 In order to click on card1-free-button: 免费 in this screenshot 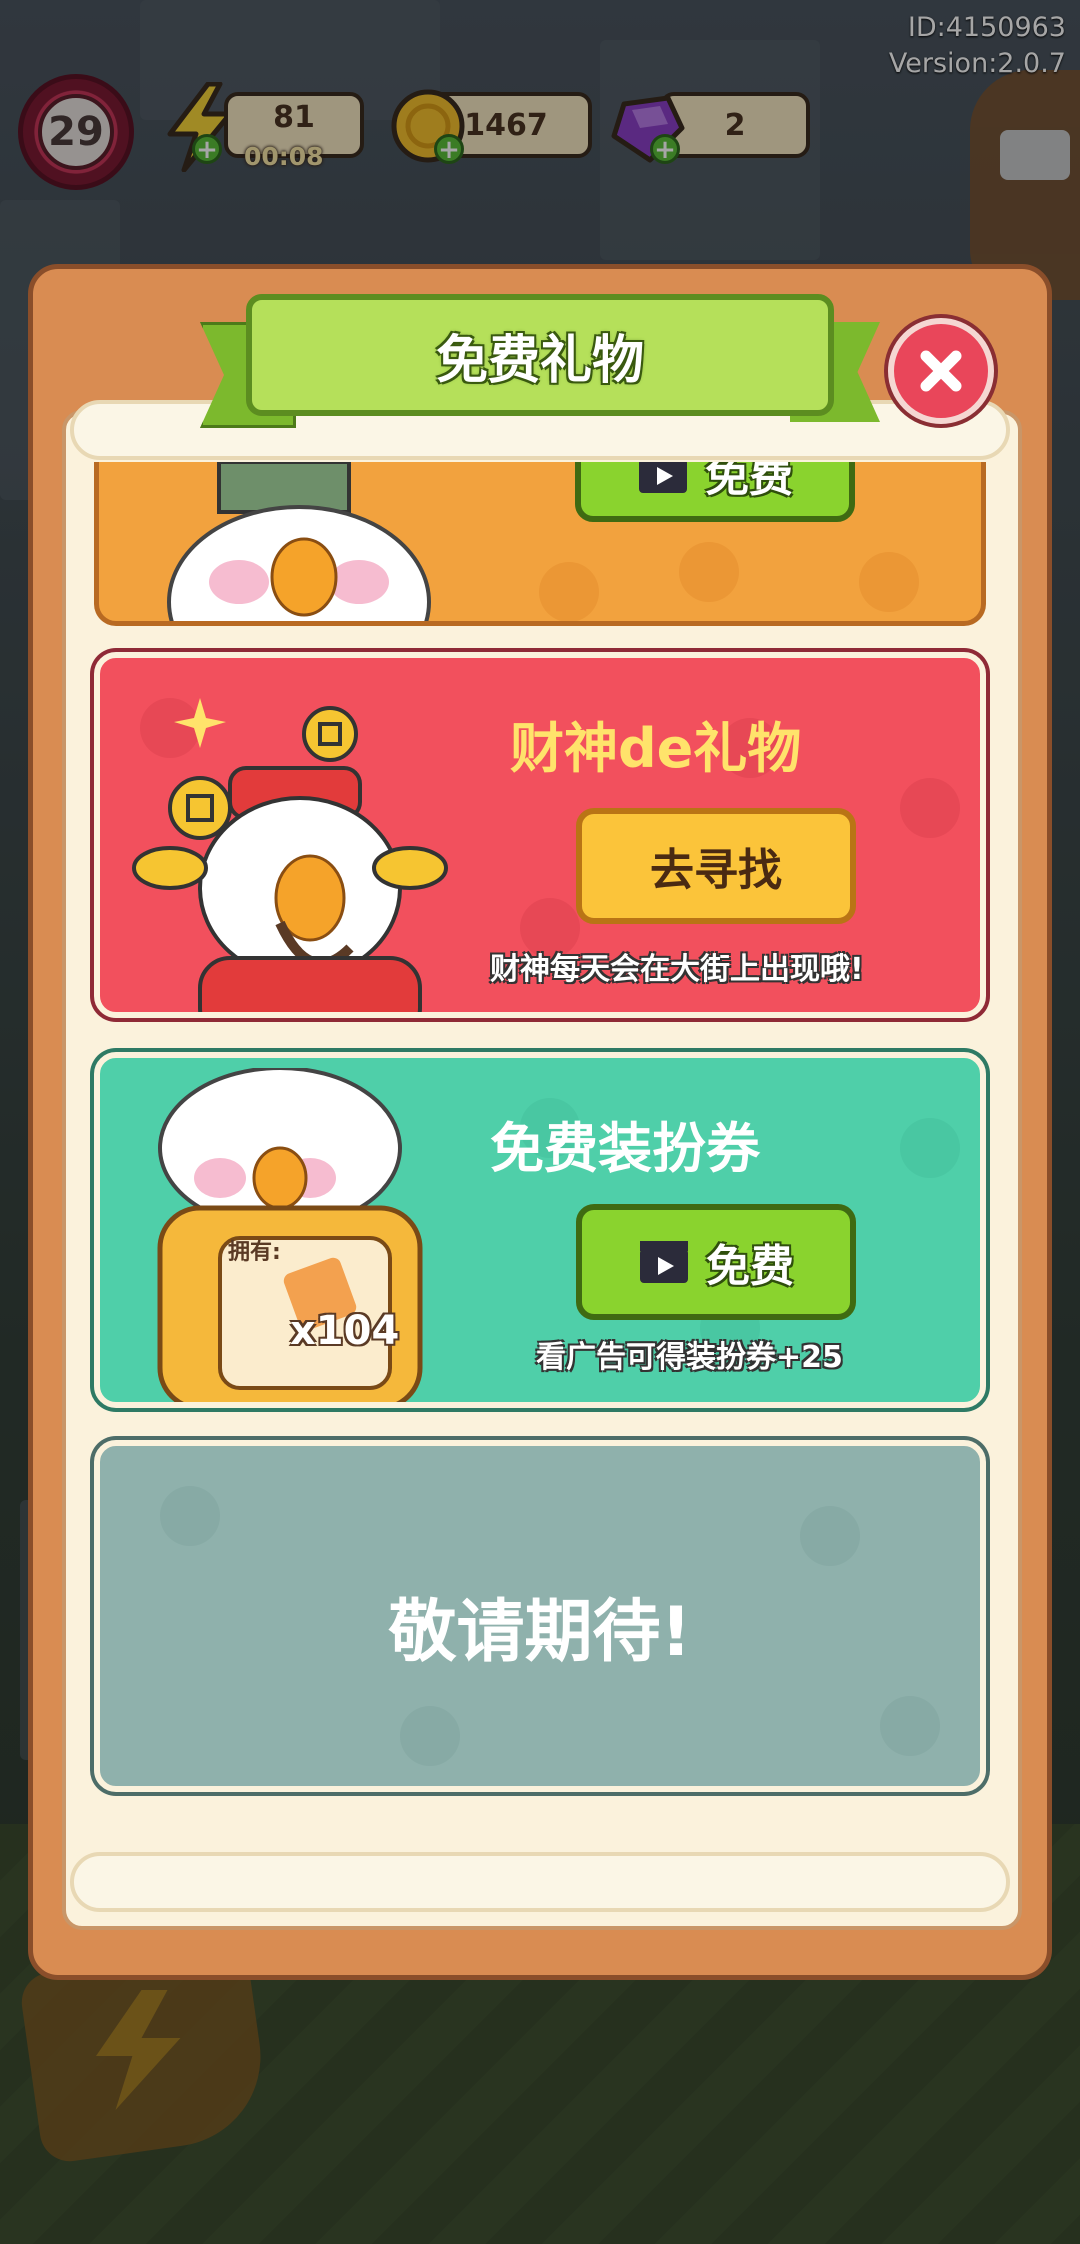, I will do `click(715, 492)`.